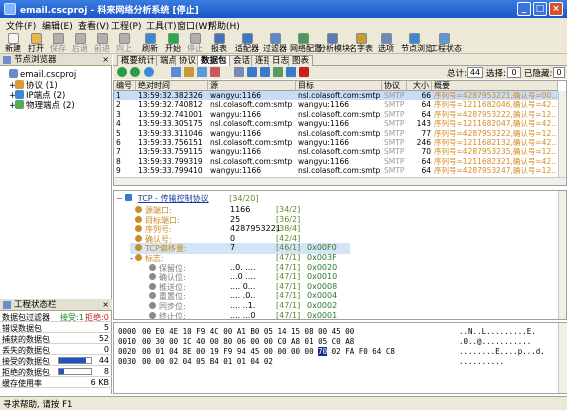 This screenshot has width=567, height=410. What do you see at coordinates (170, 114) in the screenshot?
I see `table-cell-time: 13:59:32.741001` at bounding box center [170, 114].